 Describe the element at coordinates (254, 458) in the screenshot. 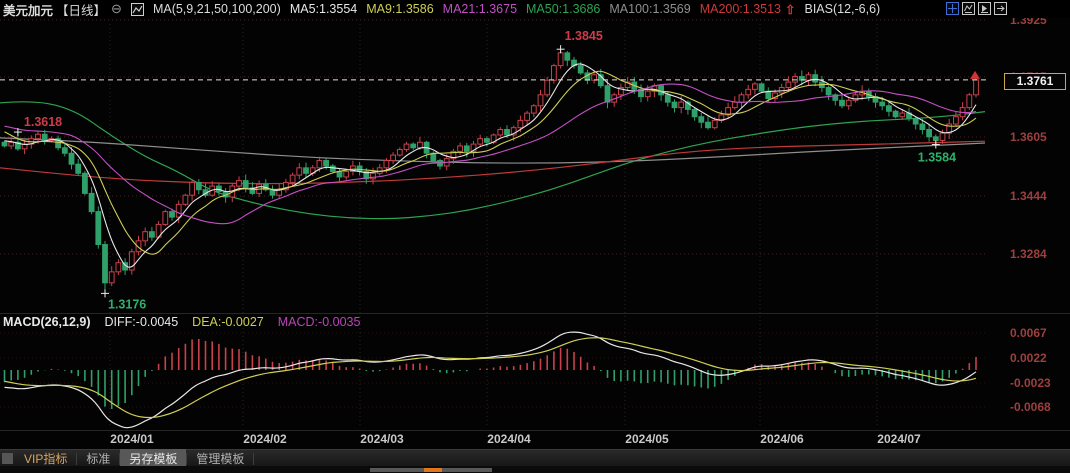

I see `tab-separator` at that location.